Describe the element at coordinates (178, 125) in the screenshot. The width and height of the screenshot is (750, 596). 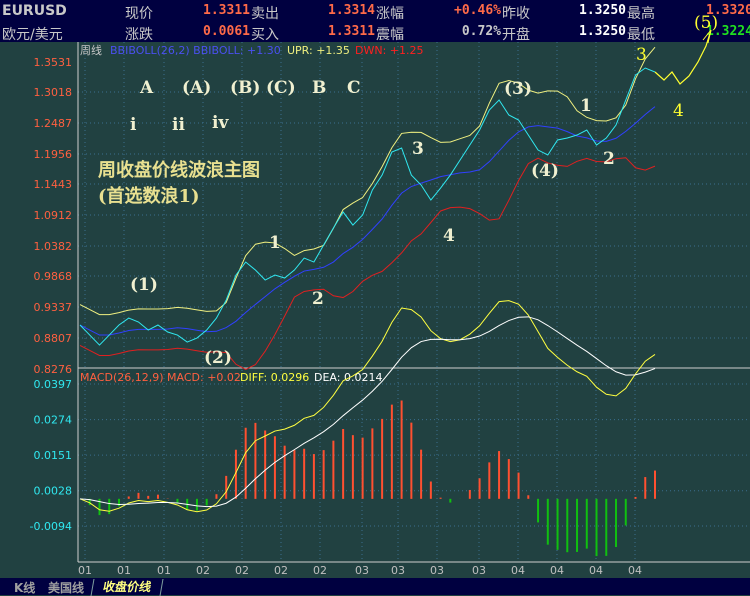
I see `wave-label: ii` at that location.